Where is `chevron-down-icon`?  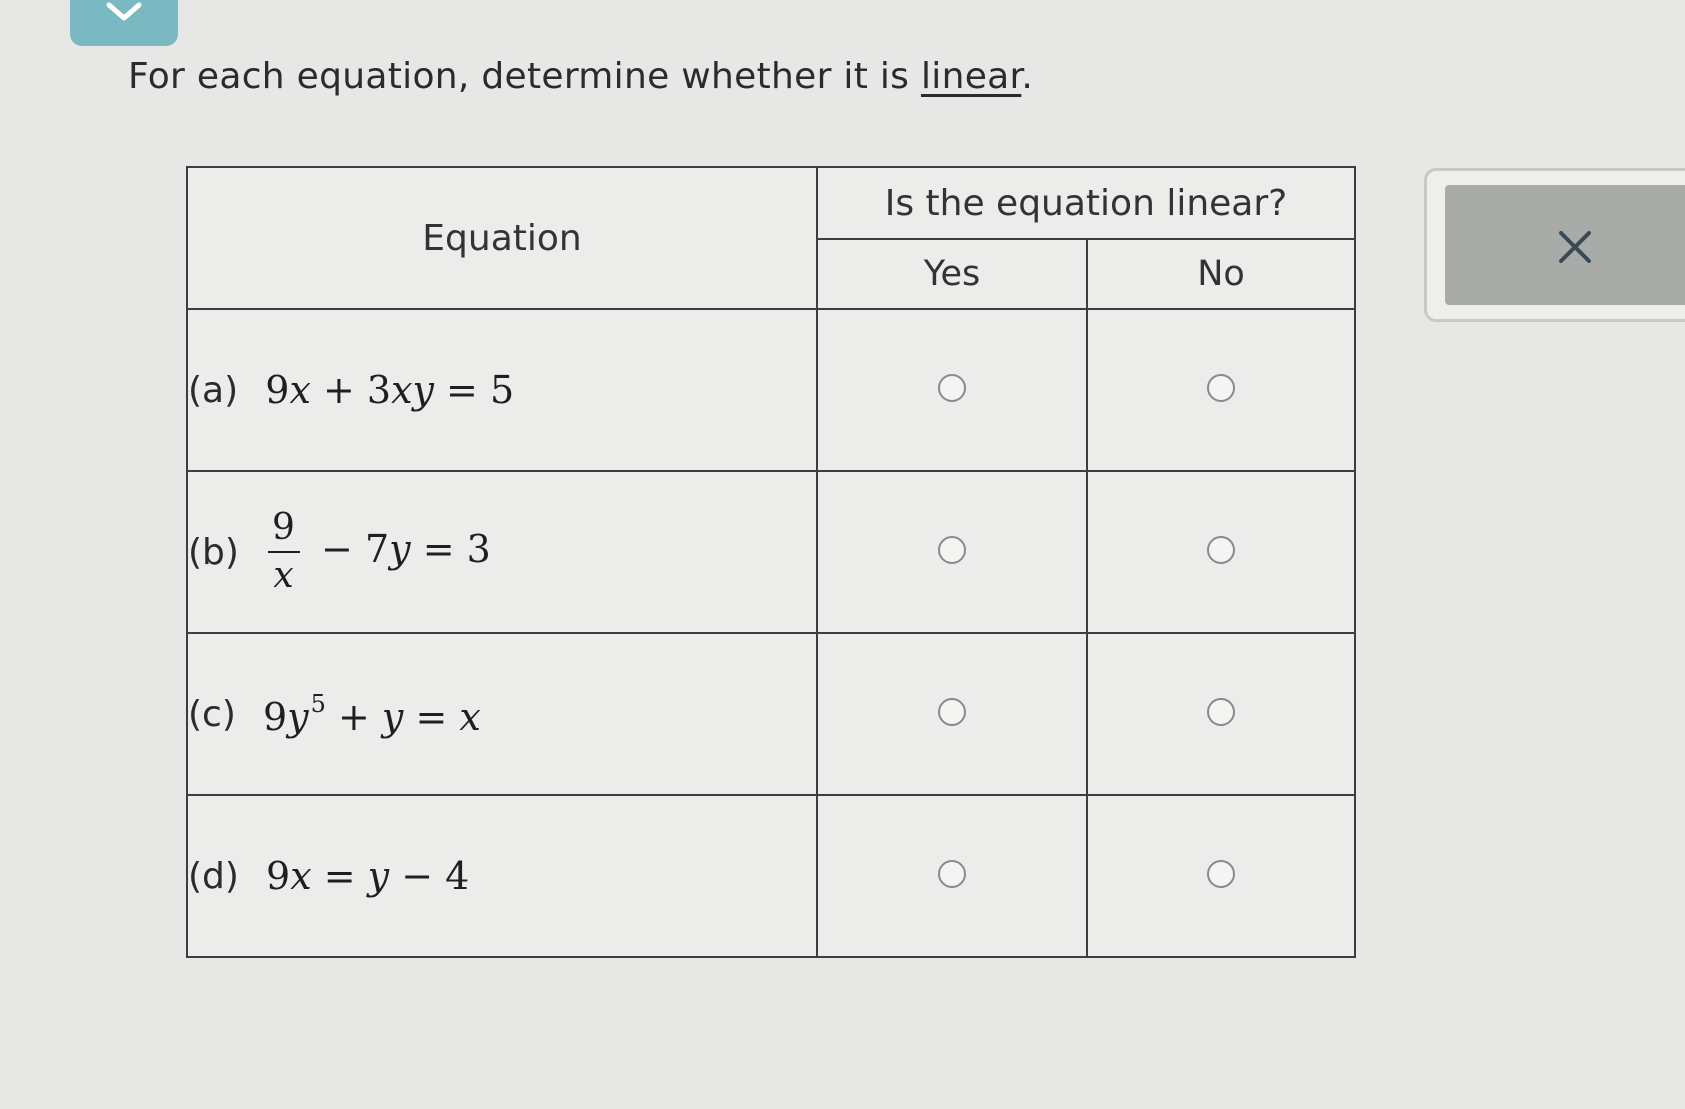 chevron-down-icon is located at coordinates (124, 11).